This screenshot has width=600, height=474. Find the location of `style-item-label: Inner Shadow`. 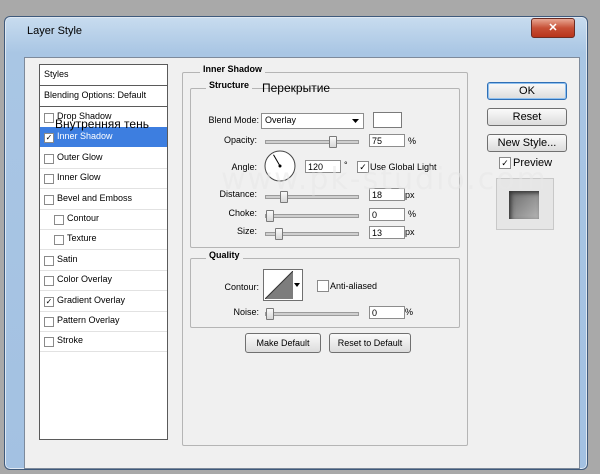

style-item-label: Inner Shadow is located at coordinates (85, 136).